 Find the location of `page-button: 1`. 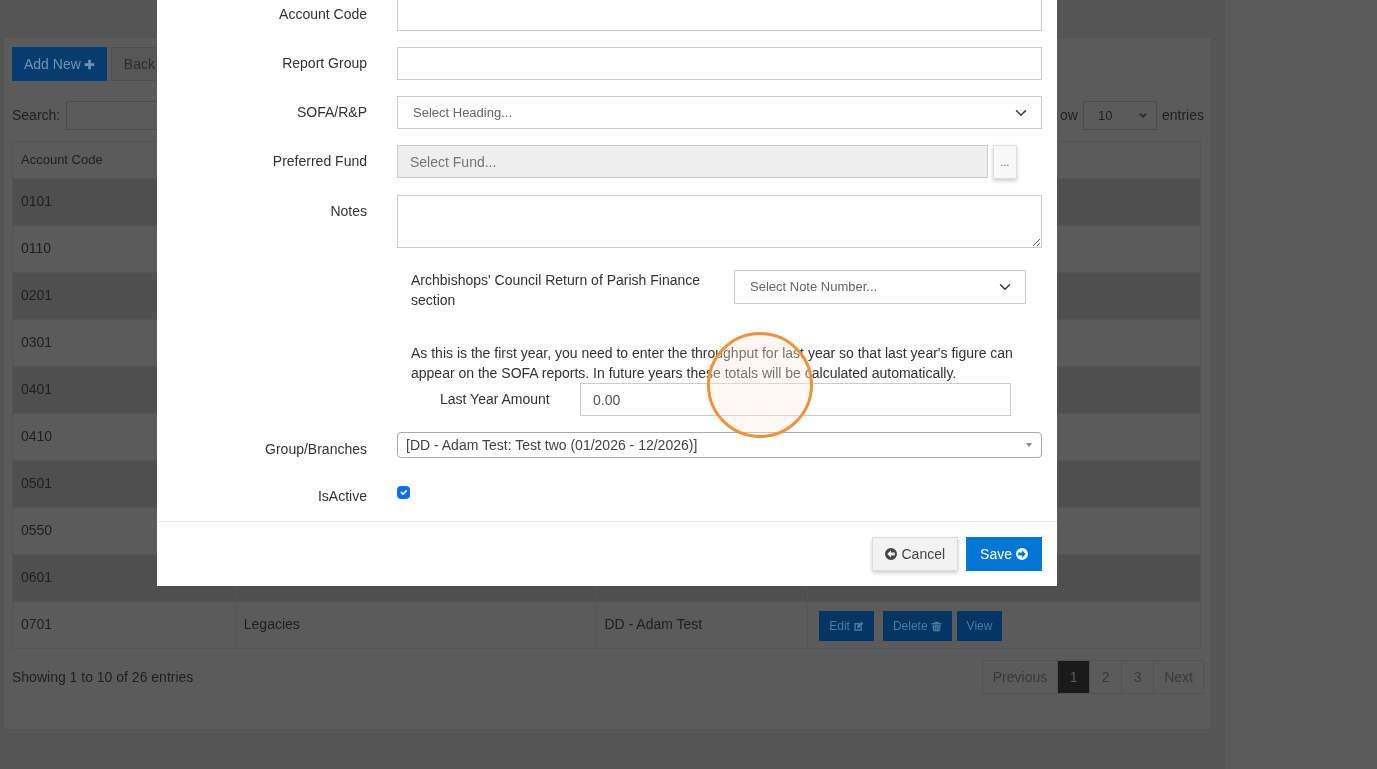

page-button: 1 is located at coordinates (1074, 677).